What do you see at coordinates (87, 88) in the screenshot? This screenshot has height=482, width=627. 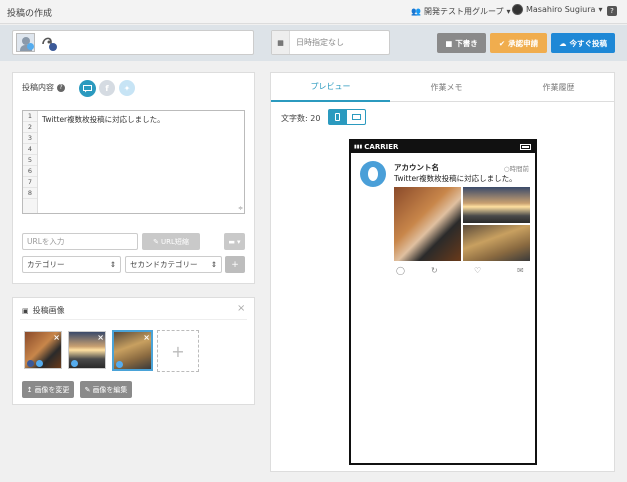 I see `comment-icon` at bounding box center [87, 88].